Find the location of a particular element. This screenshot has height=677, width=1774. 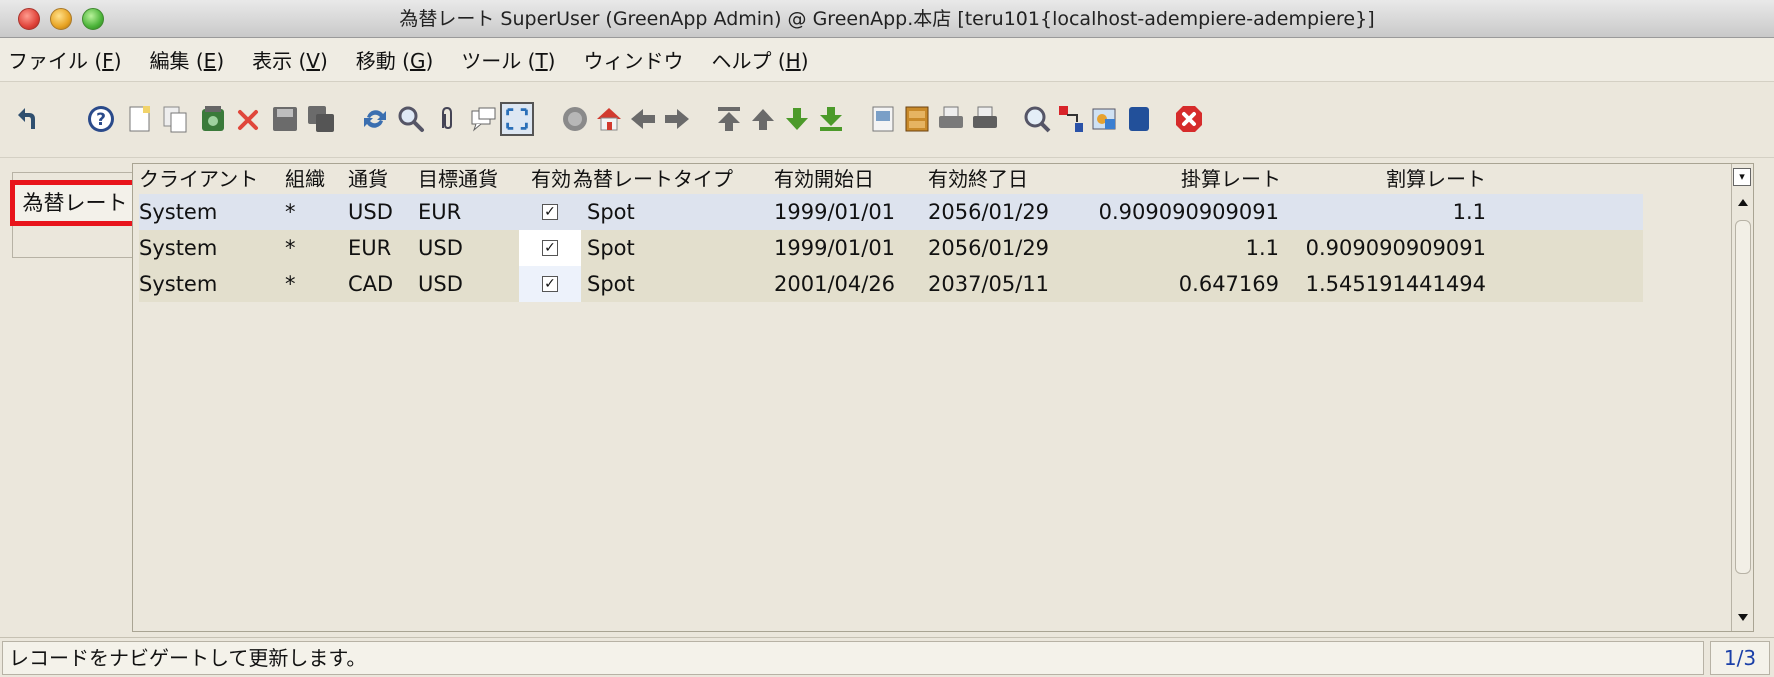

chat-icon is located at coordinates (483, 119).